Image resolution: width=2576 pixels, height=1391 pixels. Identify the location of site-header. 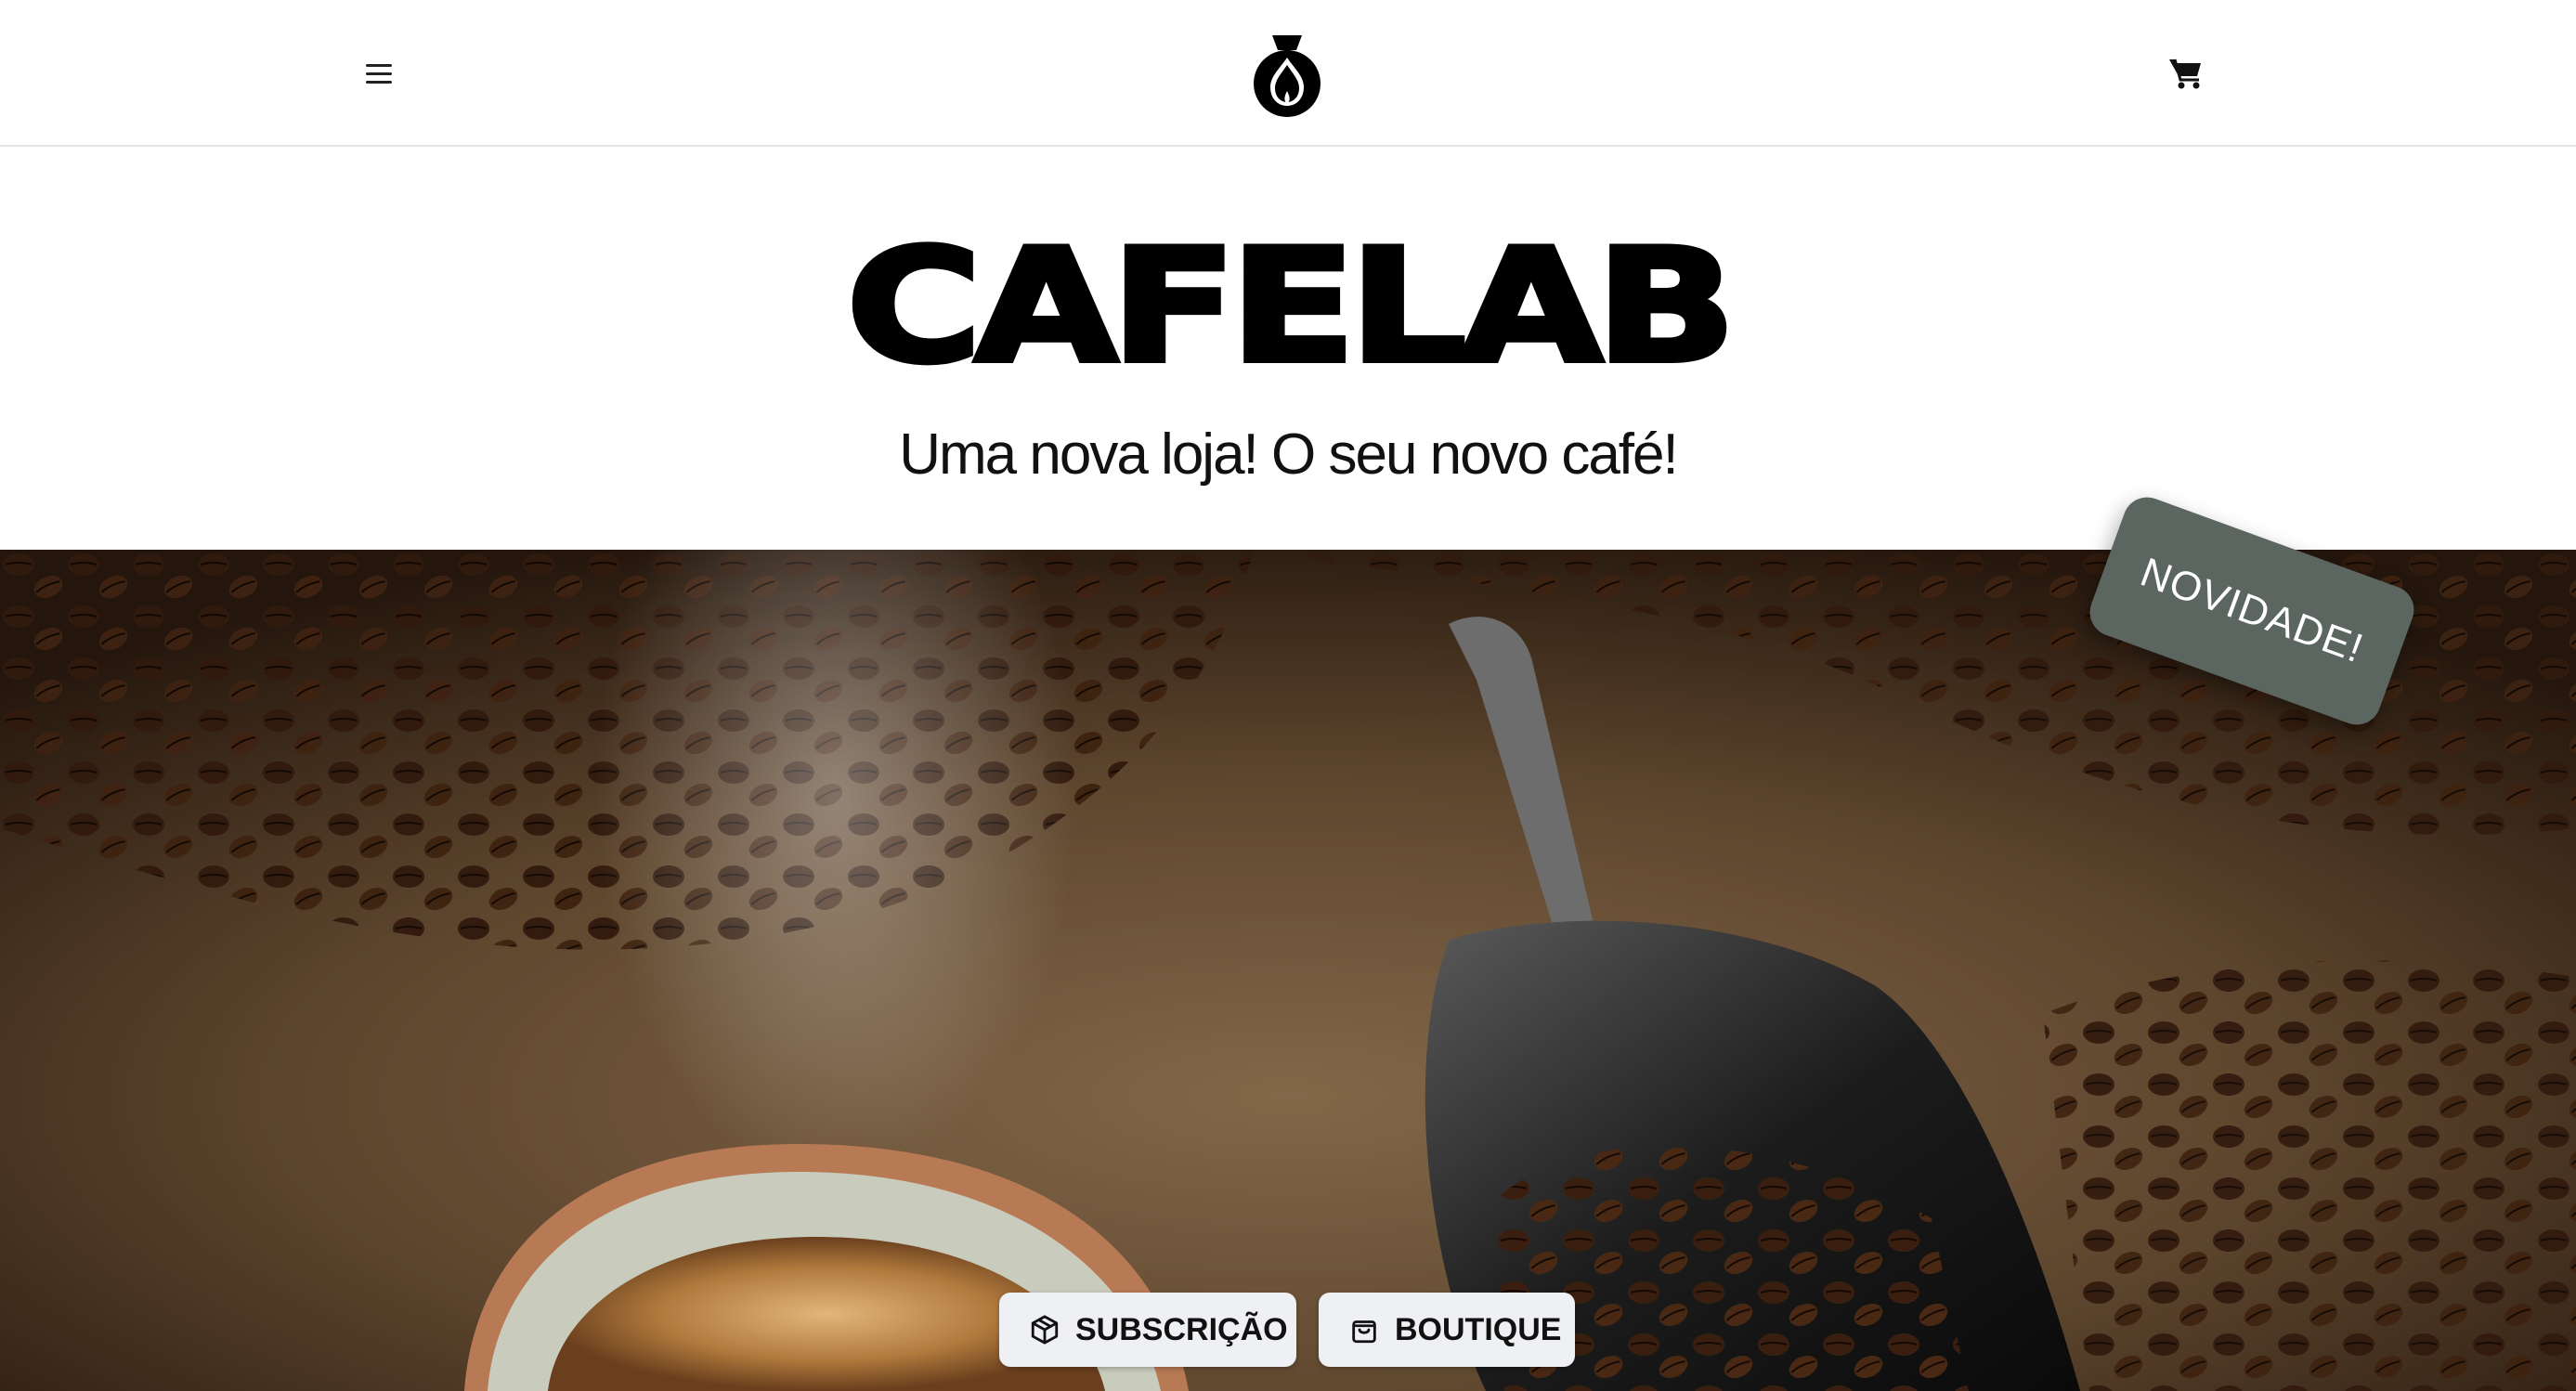
(1288, 73).